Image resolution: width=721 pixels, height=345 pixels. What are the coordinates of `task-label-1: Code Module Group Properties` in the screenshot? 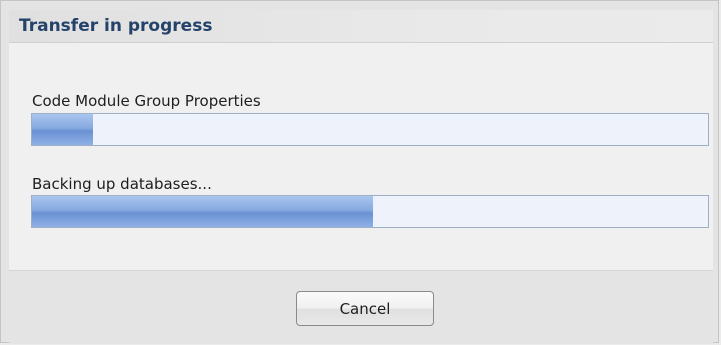 It's located at (146, 101).